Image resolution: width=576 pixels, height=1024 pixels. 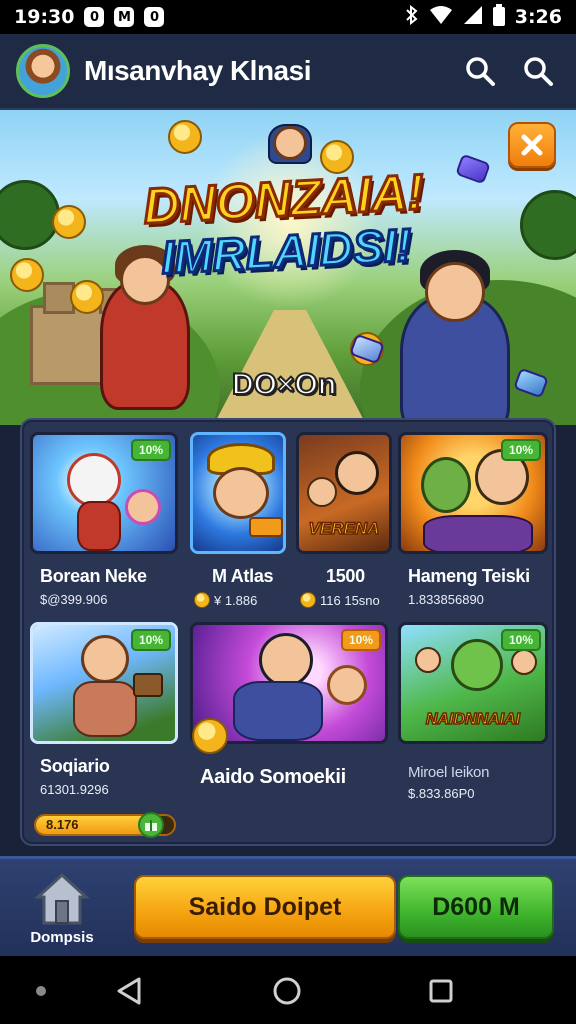 I want to click on close-icon, so click(x=532, y=145).